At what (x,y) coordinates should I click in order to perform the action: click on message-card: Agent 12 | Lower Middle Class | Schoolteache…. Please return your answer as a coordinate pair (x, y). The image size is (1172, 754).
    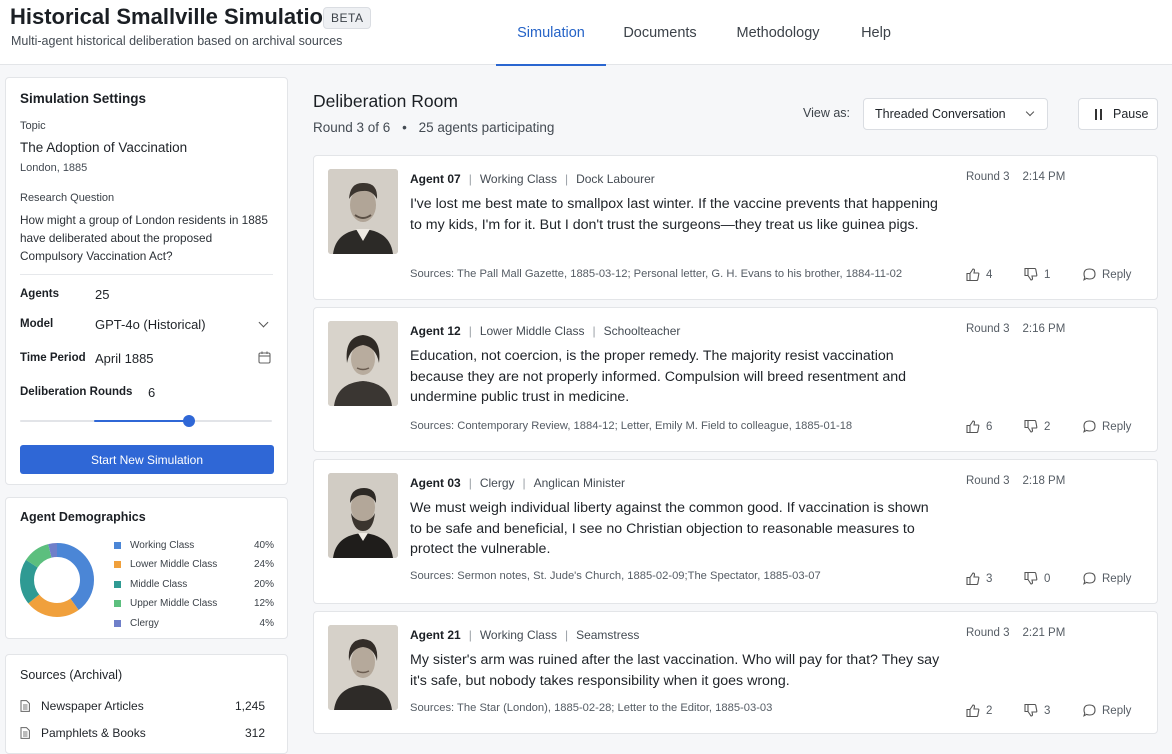
    Looking at the image, I should click on (735, 379).